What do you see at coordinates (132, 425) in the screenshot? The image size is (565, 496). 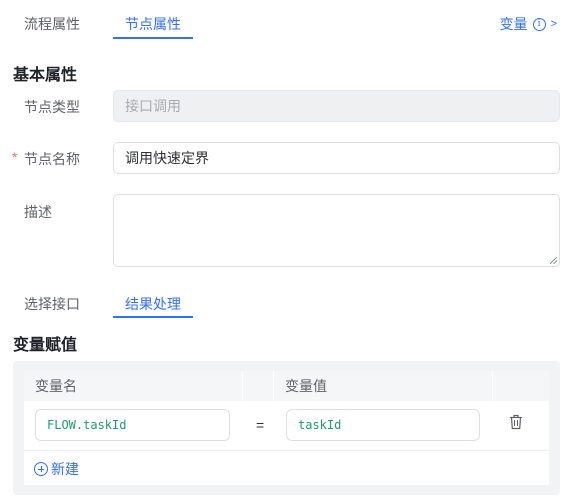 I see `variable-name-input: FLOW.taskId` at bounding box center [132, 425].